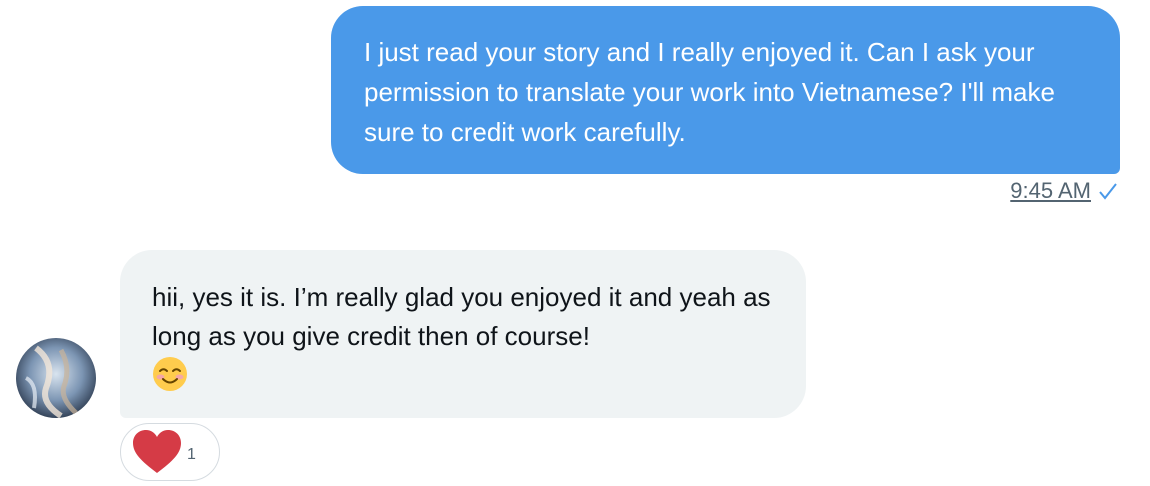 The height and width of the screenshot is (486, 1150). I want to click on reaction-count: 1, so click(191, 454).